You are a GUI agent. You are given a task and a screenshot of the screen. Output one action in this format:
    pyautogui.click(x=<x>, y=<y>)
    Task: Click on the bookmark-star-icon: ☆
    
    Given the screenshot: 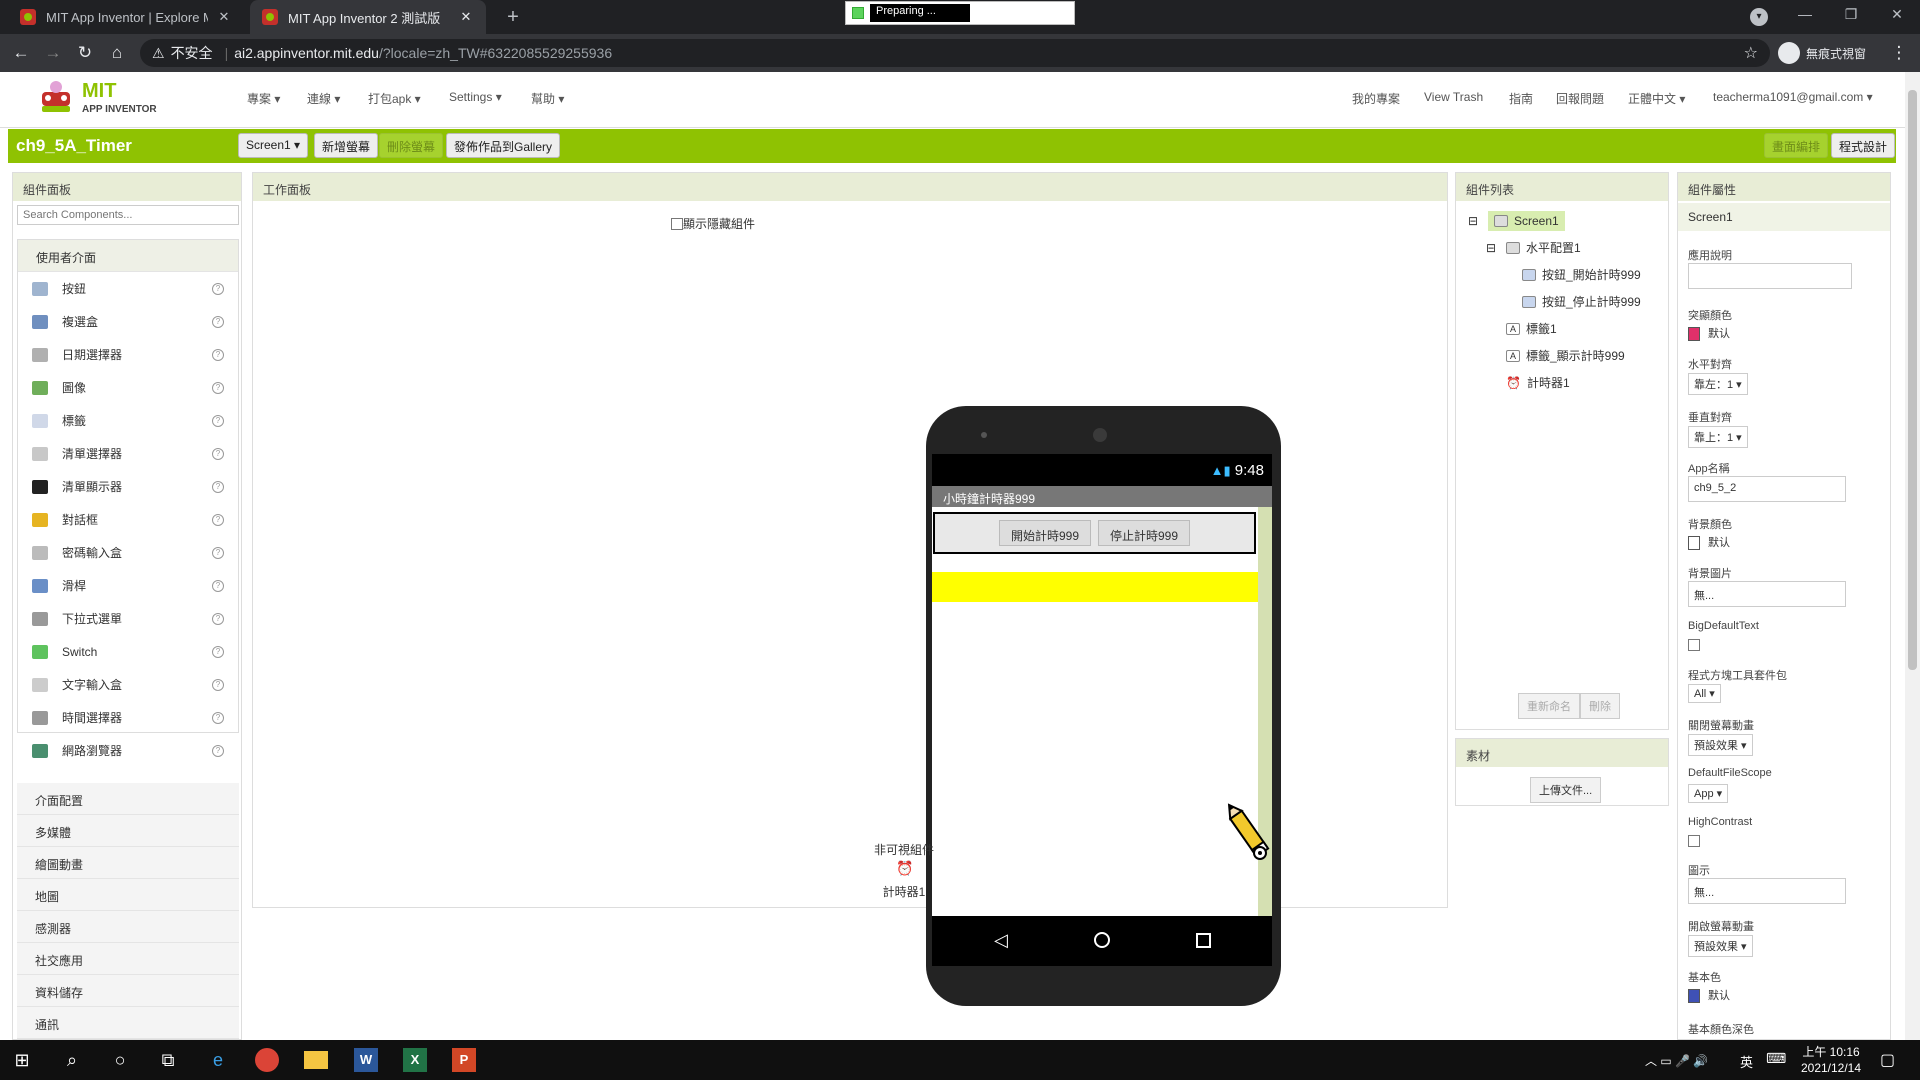 What is the action you would take?
    pyautogui.click(x=1751, y=53)
    